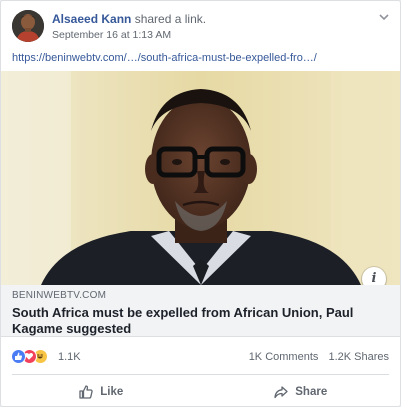 The height and width of the screenshot is (407, 401). I want to click on post-stats: 1.1K 1K Comments 1.2K Shares, so click(200, 357).